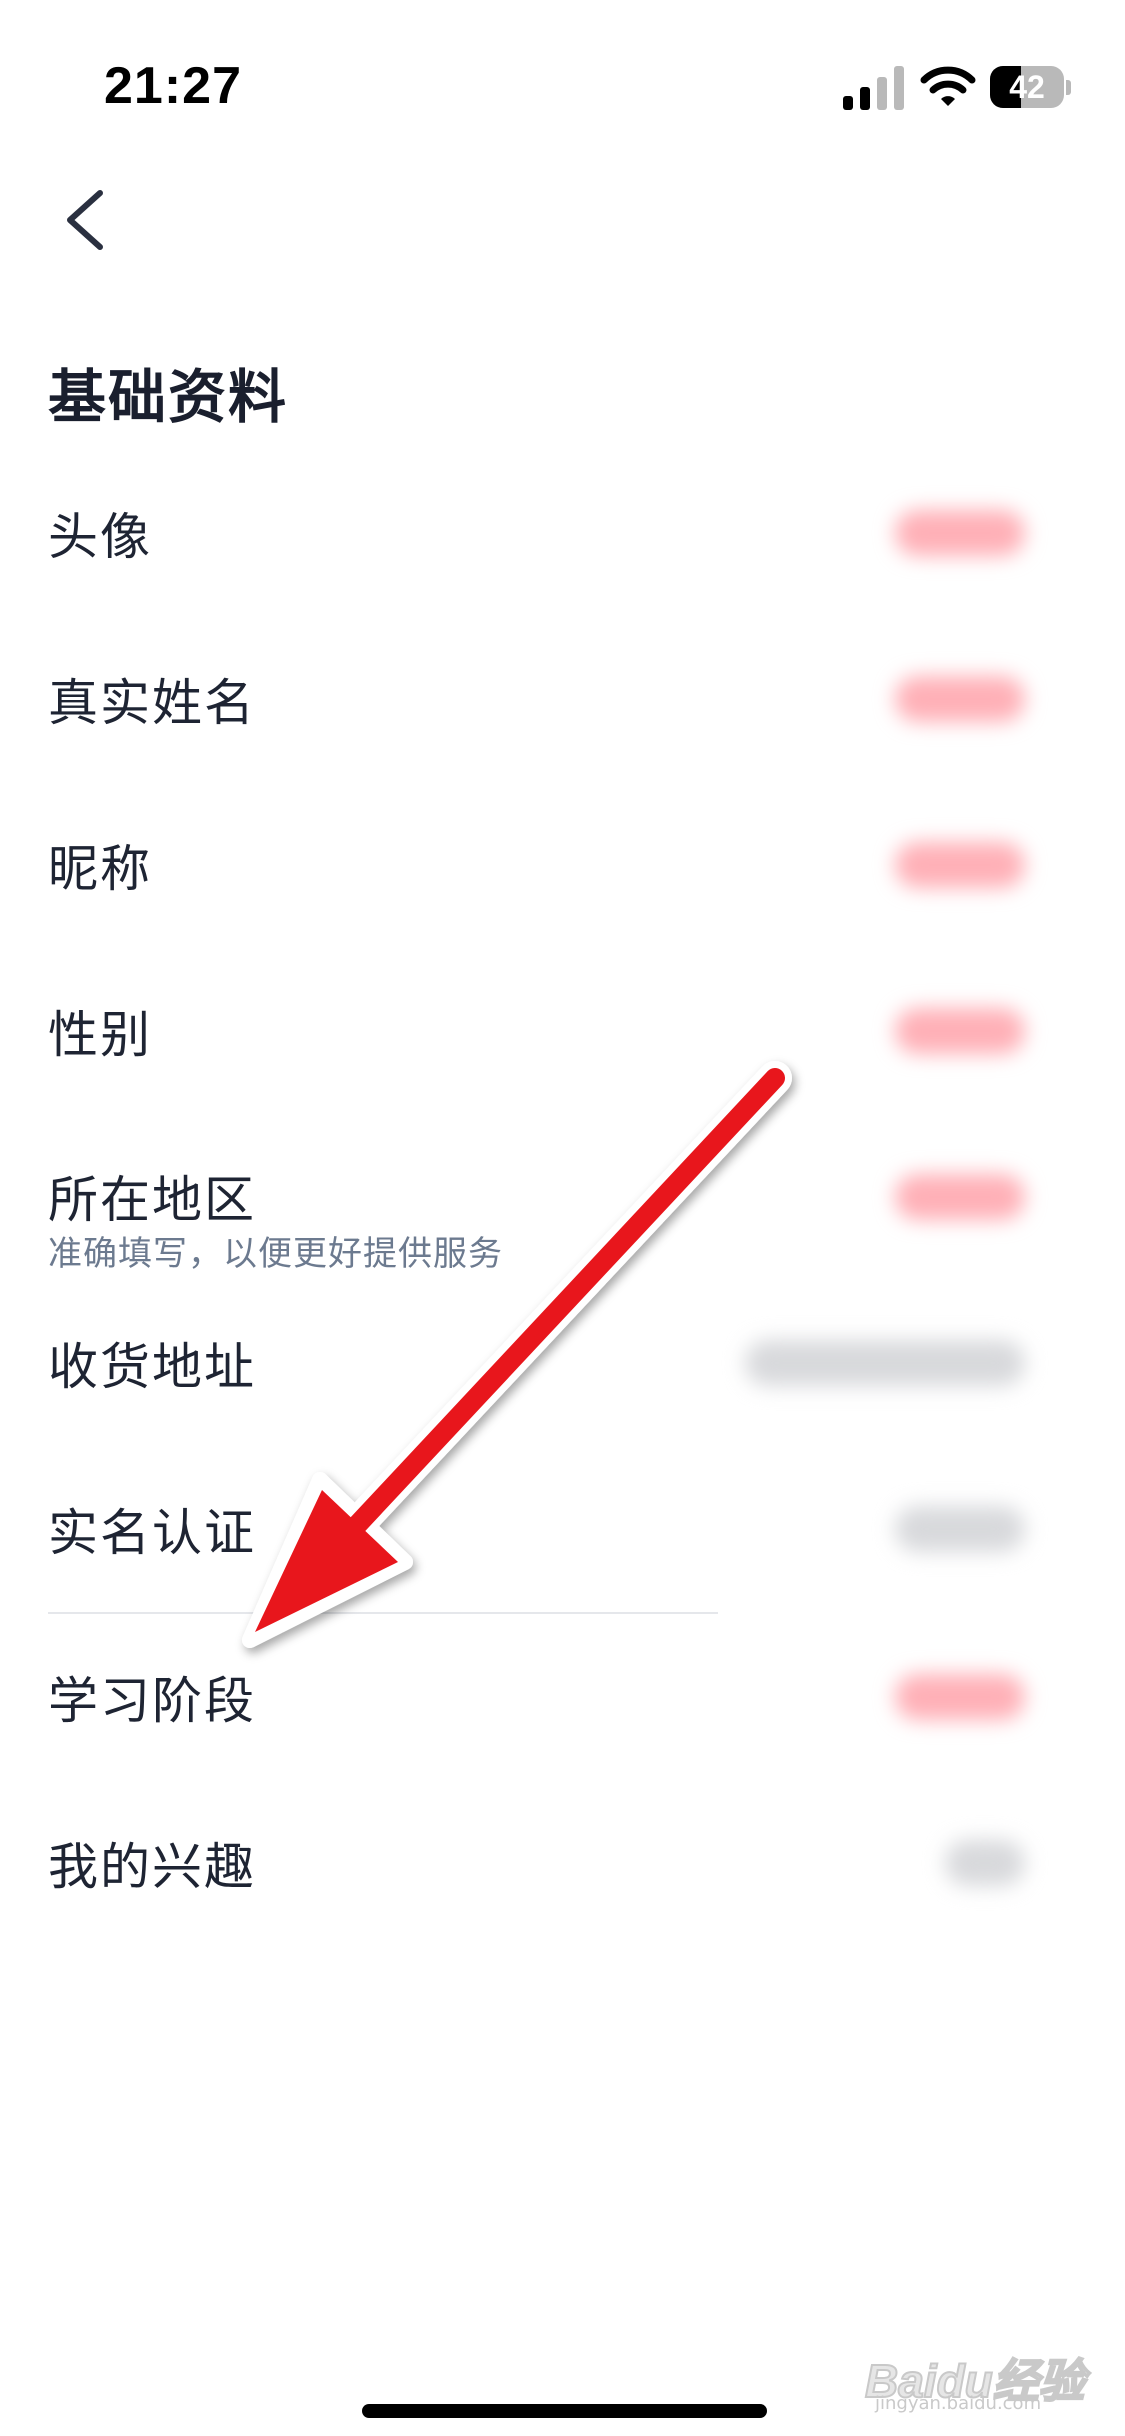 The height and width of the screenshot is (2436, 1125). I want to click on cellular-signal-icon, so click(873, 88).